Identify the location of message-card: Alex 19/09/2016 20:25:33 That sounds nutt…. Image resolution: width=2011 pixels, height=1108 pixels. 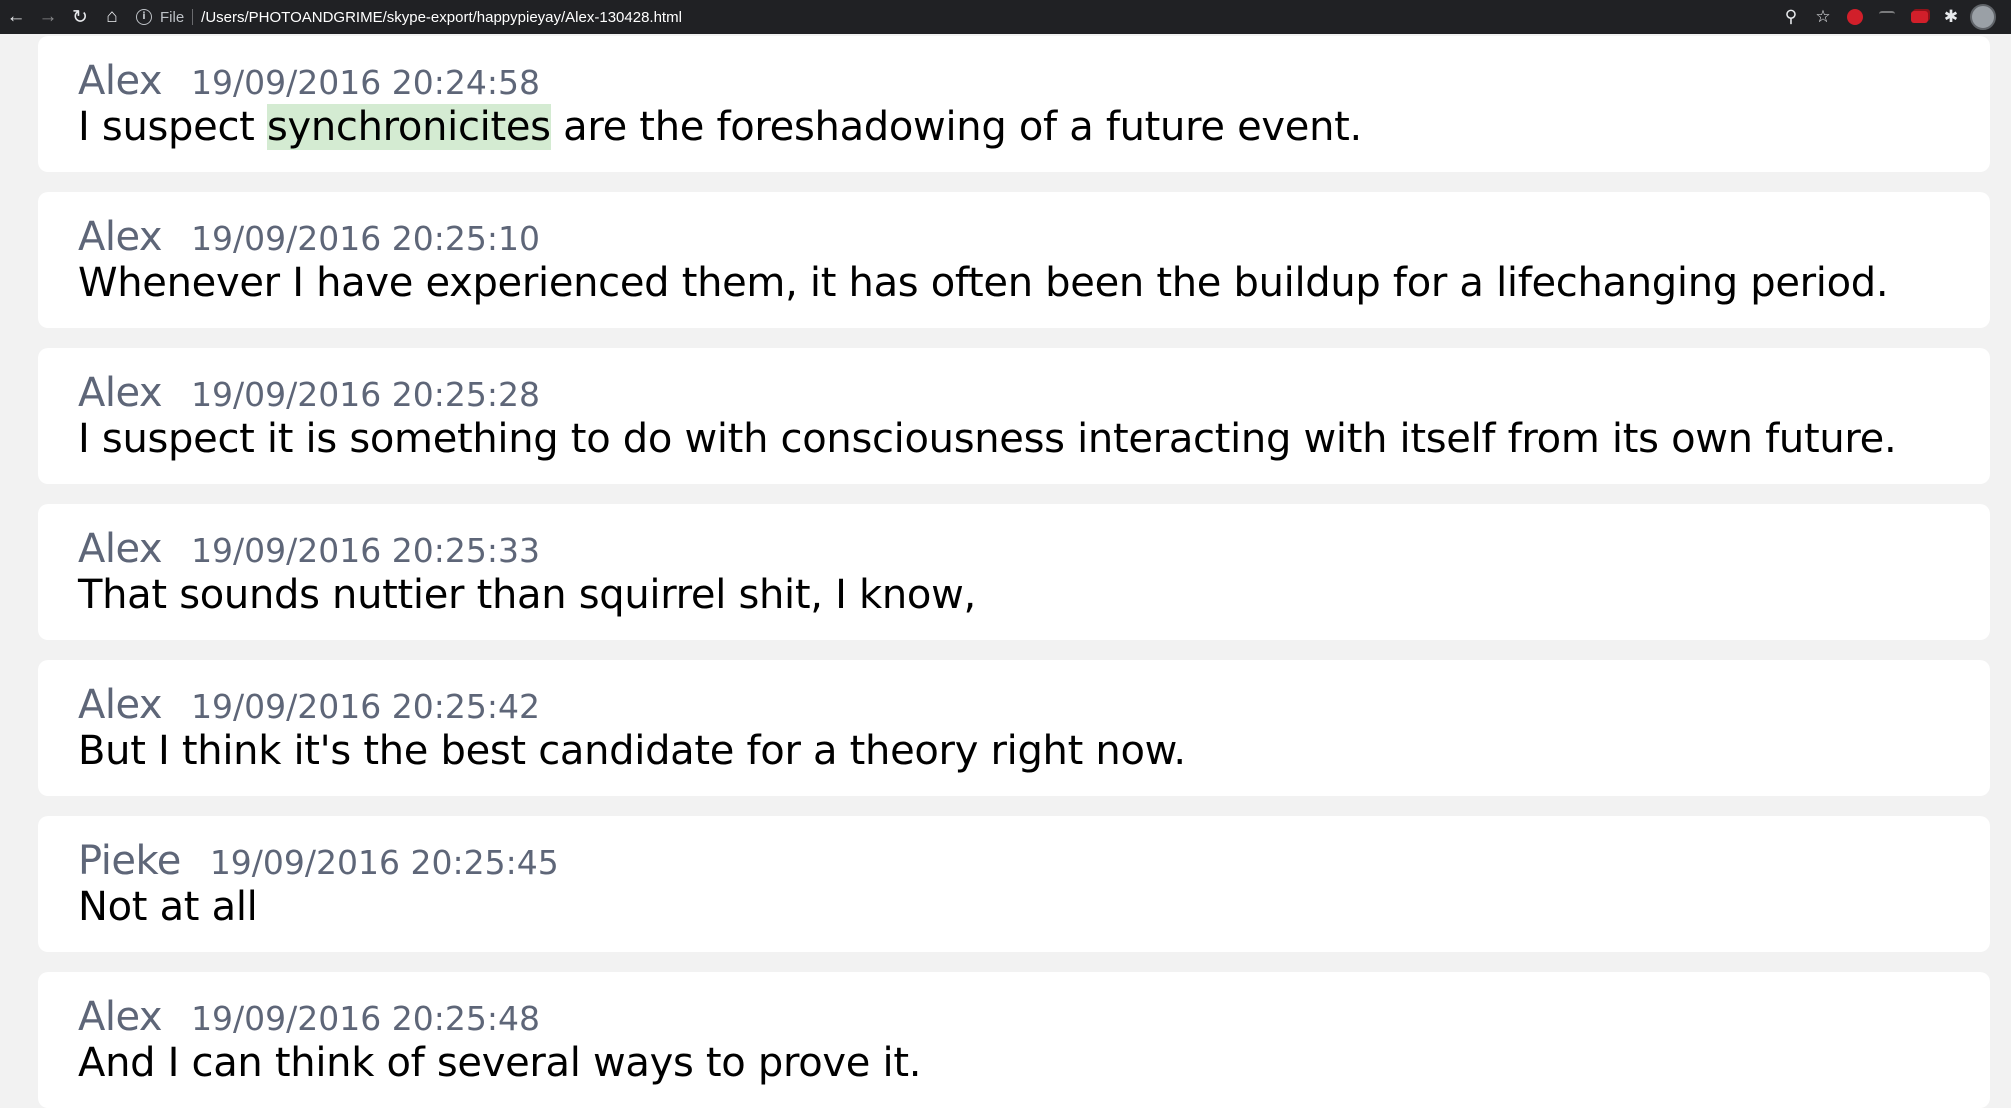
(1014, 572).